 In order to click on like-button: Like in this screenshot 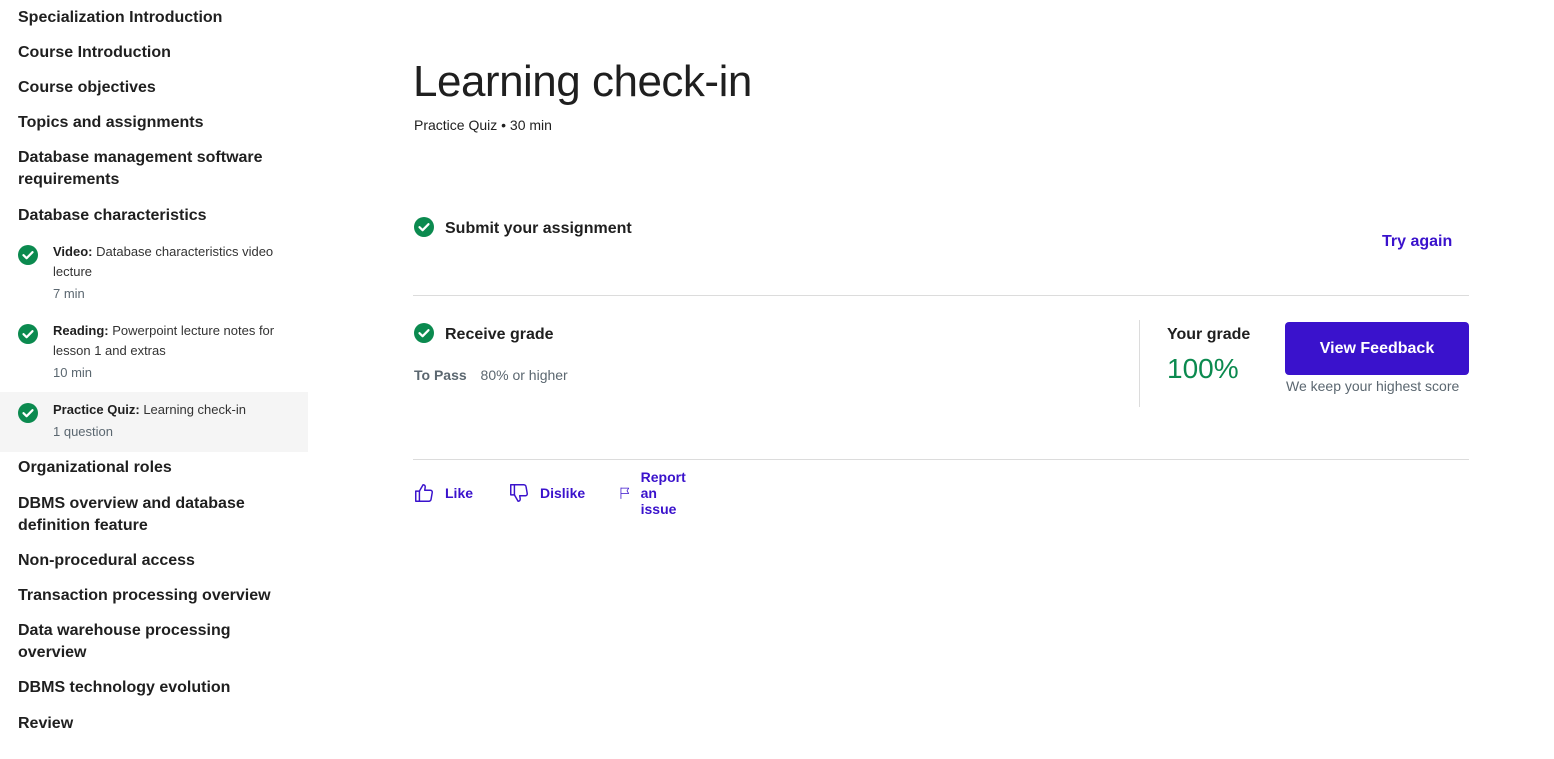, I will do `click(443, 493)`.